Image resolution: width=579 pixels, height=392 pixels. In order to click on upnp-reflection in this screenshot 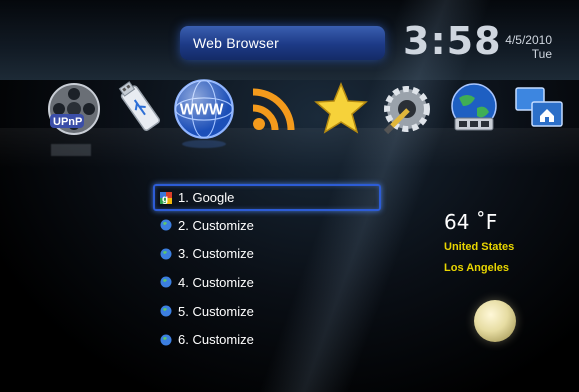, I will do `click(74, 148)`.